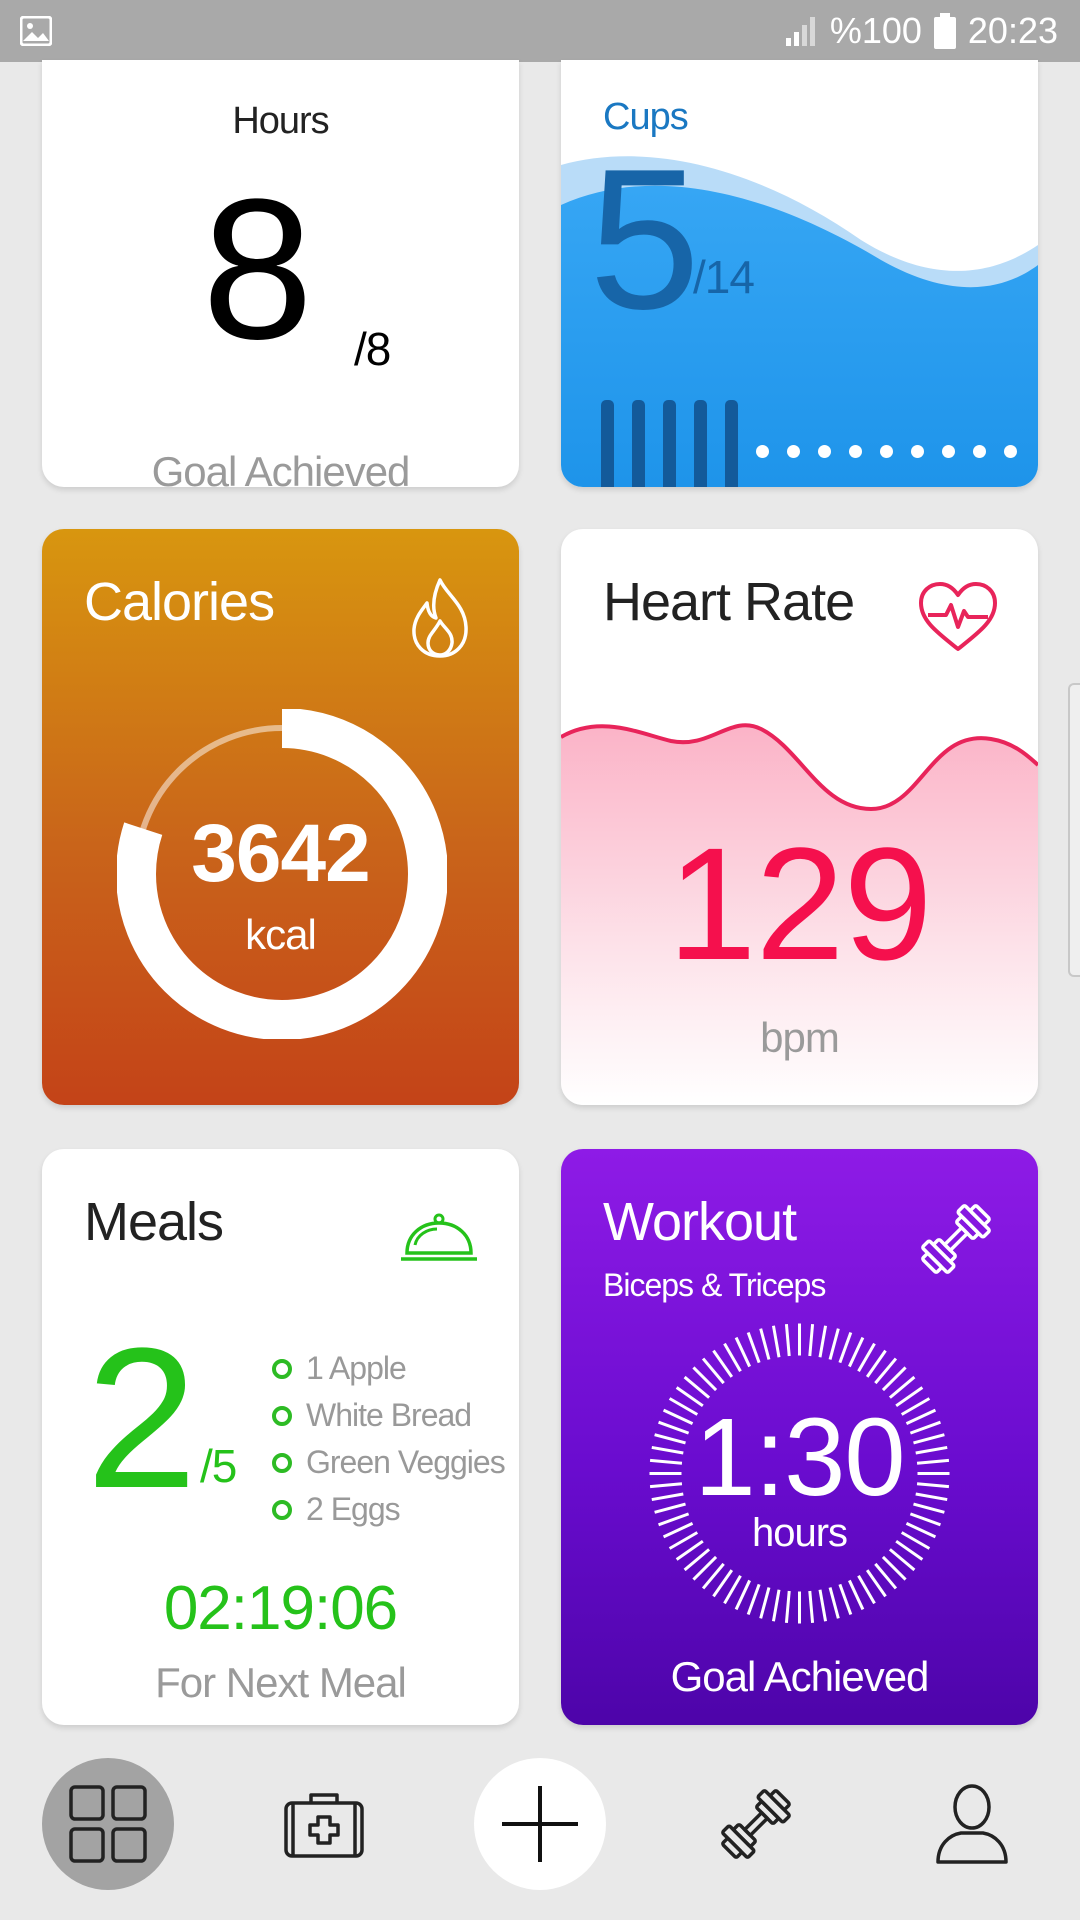  Describe the element at coordinates (389, 1462) in the screenshot. I see `meal-item: Green Veggies` at that location.